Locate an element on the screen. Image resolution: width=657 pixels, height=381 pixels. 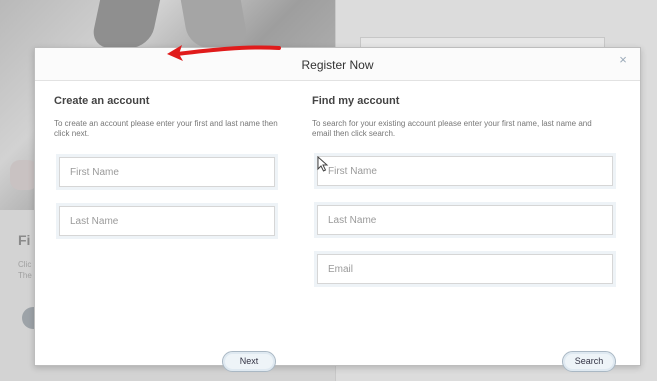
create-account-title: Create an account is located at coordinates (102, 101).